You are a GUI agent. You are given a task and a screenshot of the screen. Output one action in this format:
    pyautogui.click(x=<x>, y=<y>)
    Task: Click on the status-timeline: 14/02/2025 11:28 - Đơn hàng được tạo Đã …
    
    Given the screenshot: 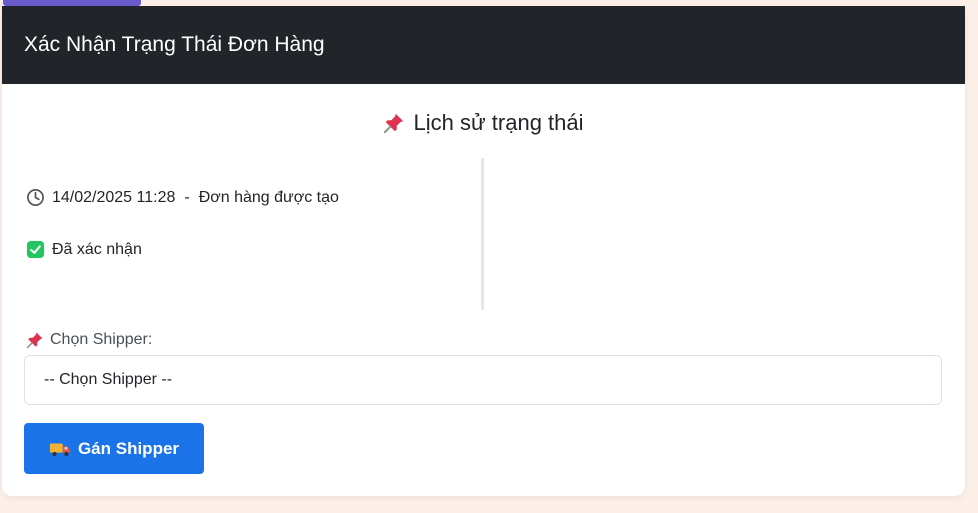 What is the action you would take?
    pyautogui.click(x=254, y=234)
    